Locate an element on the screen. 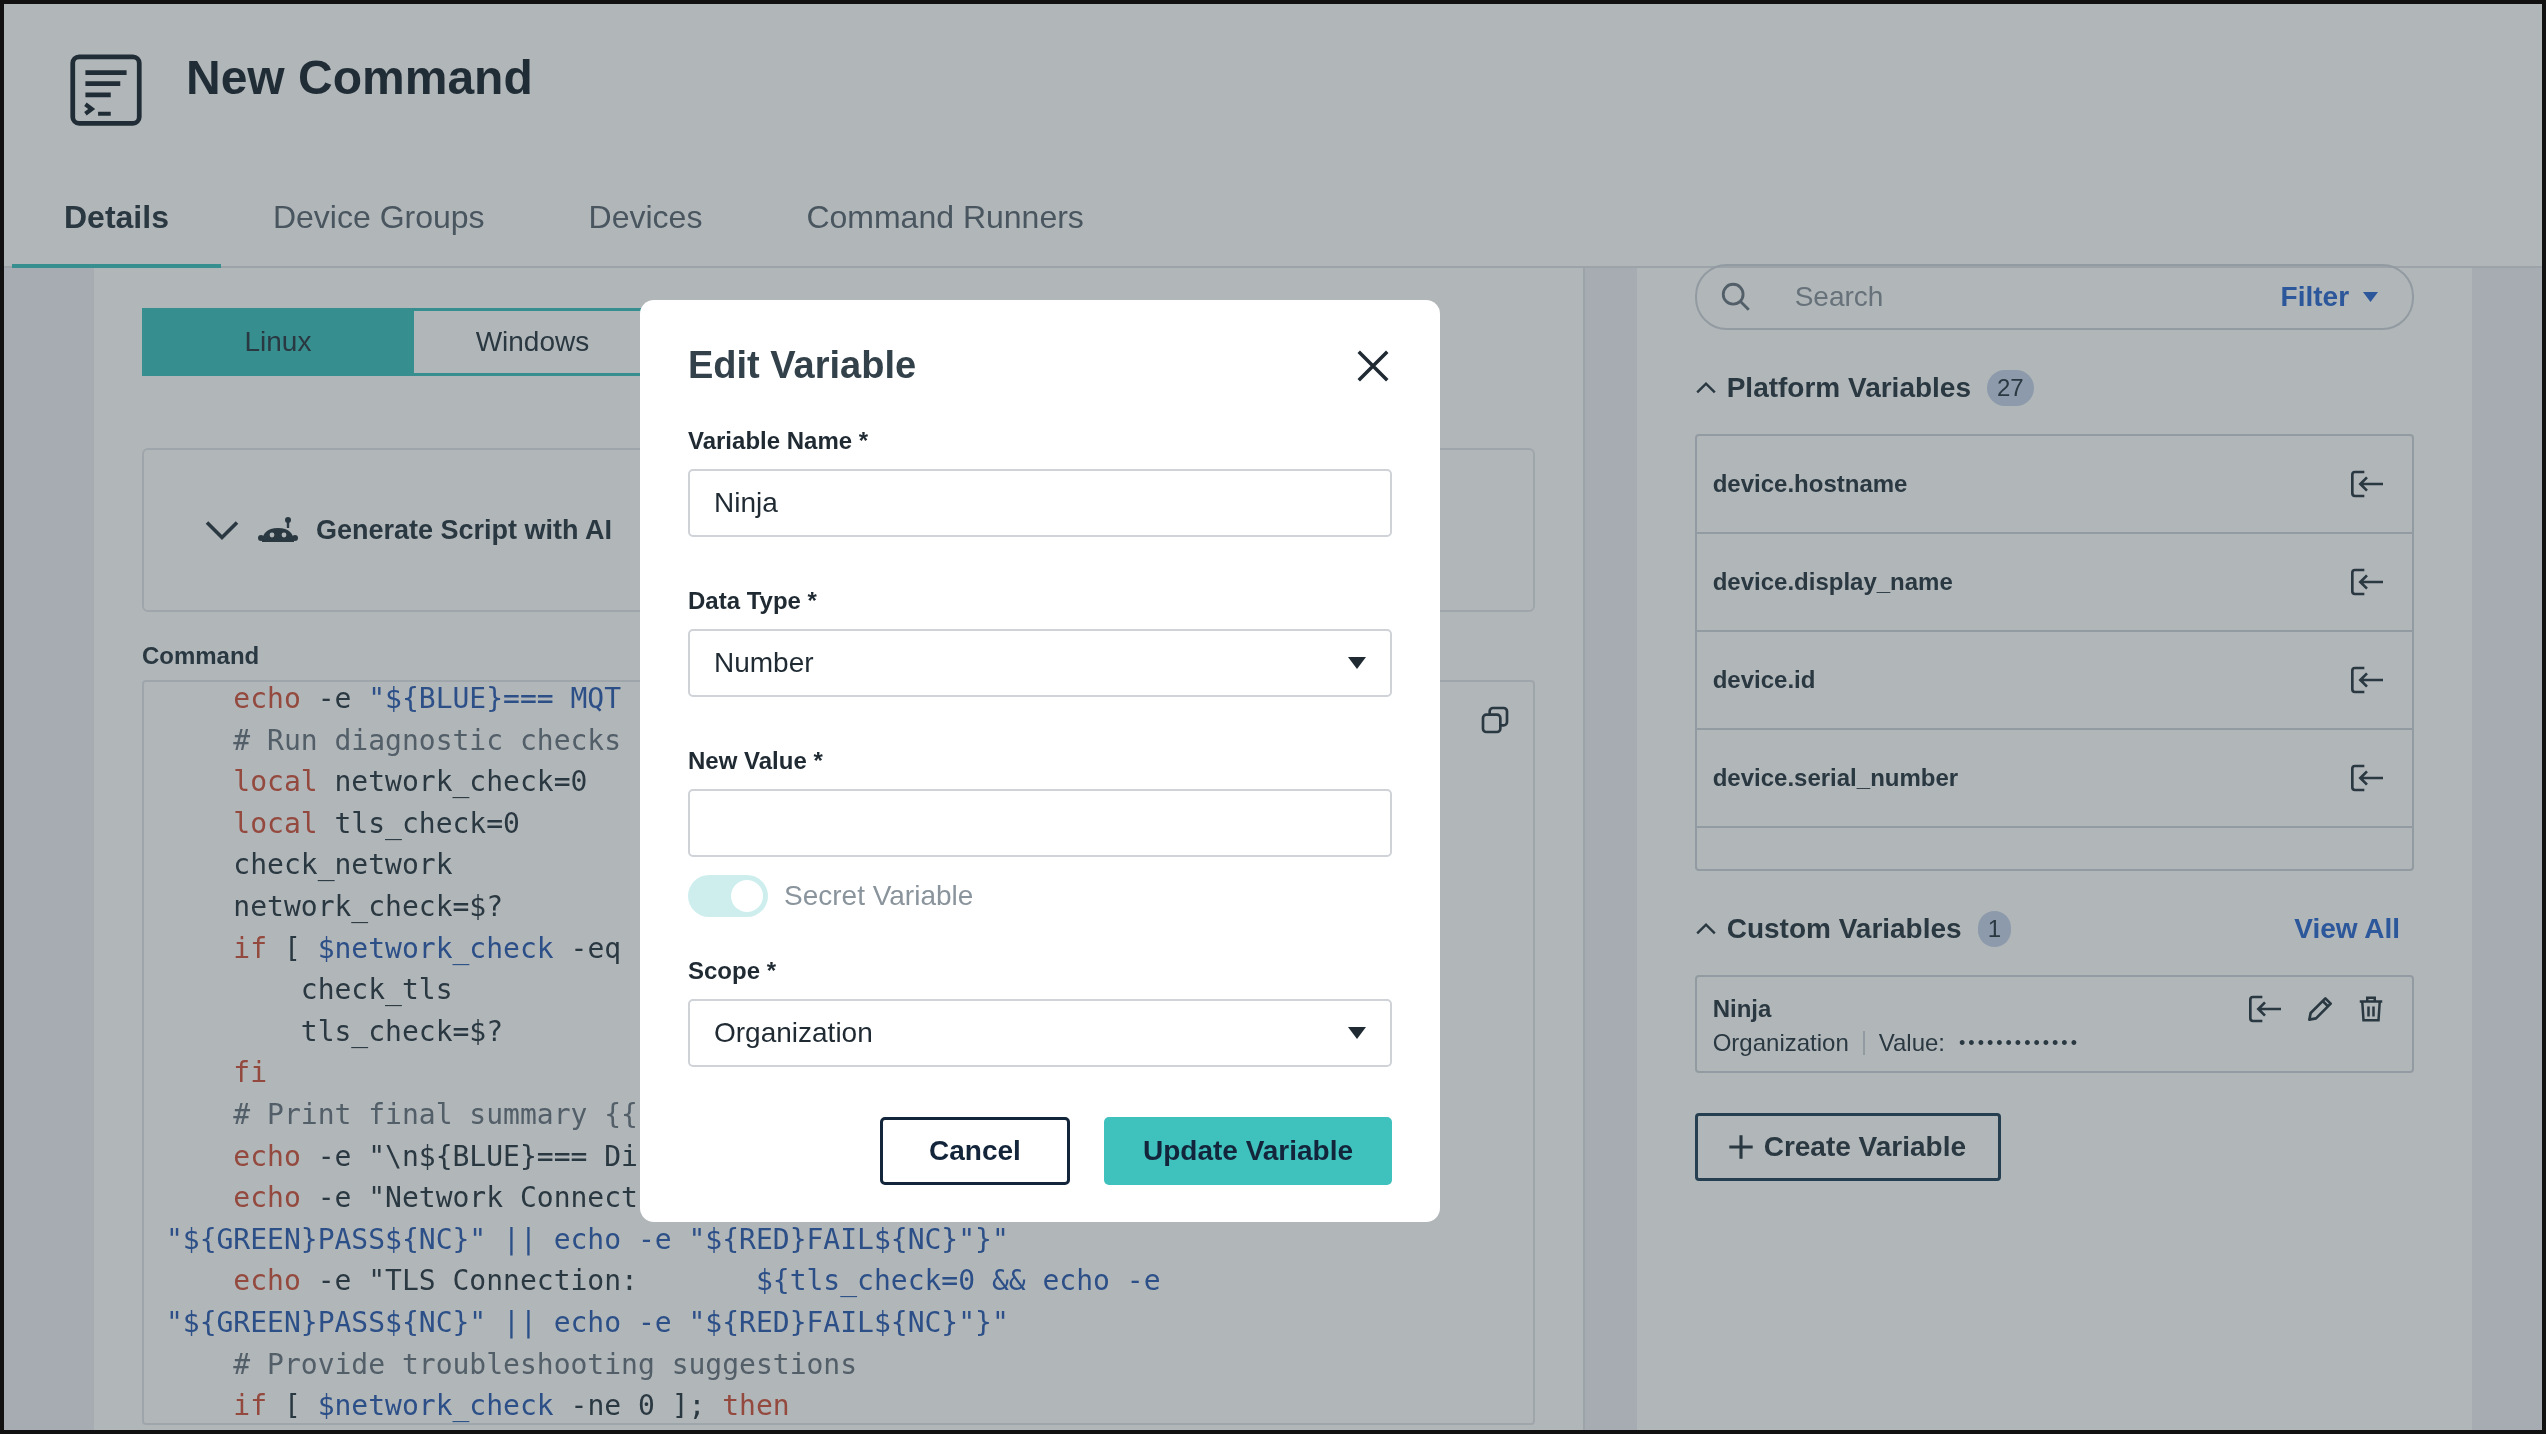  field-label: Variable Name * is located at coordinates (779, 441).